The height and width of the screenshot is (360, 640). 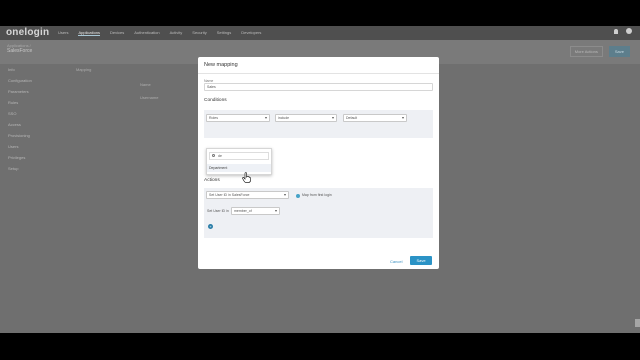 What do you see at coordinates (32, 135) in the screenshot?
I see `sidebar-item-provisioning: Provisioning` at bounding box center [32, 135].